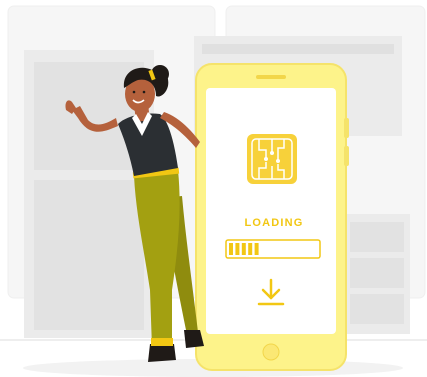  I want to click on shoe, so click(162, 353).